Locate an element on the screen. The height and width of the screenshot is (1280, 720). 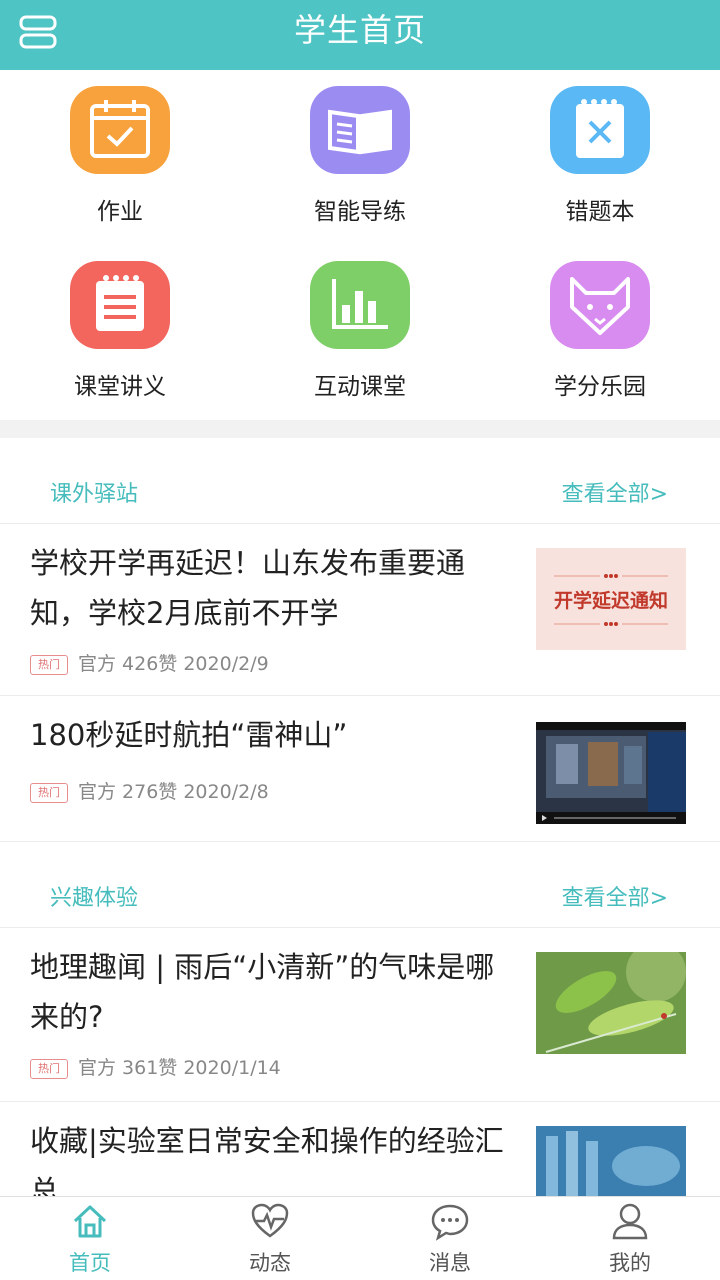
user-icon is located at coordinates (630, 1221).